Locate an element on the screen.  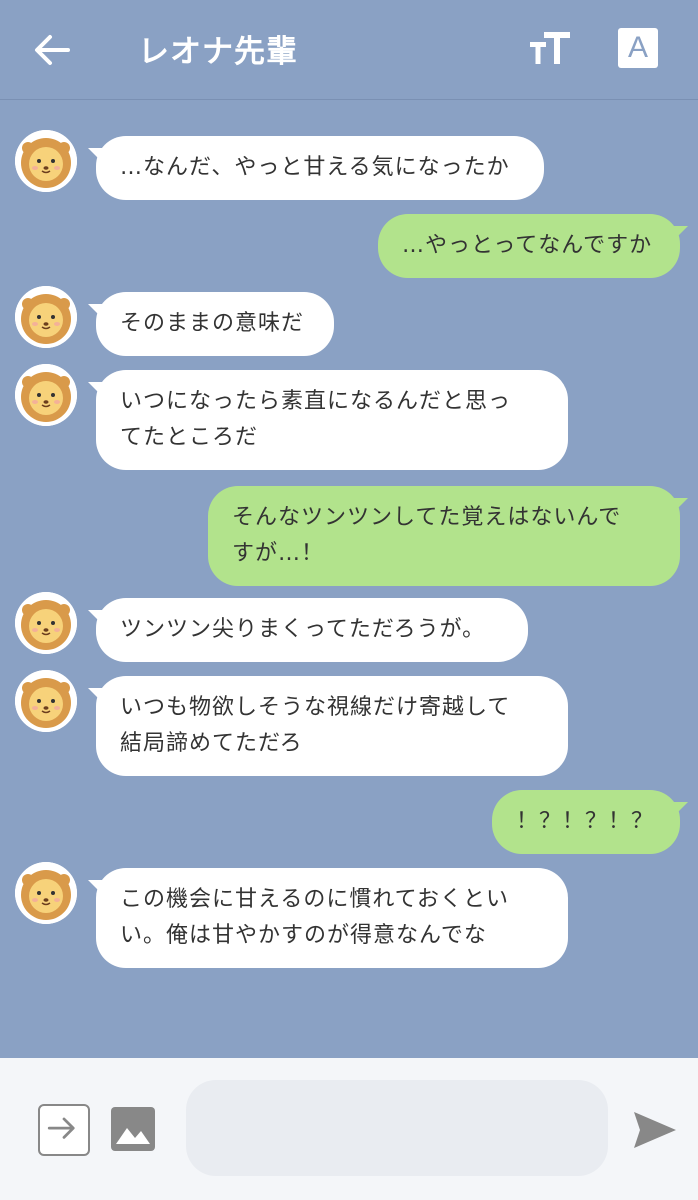
message-text-line: そんなツンツンしてた覚えはないんで is located at coordinates (427, 517).